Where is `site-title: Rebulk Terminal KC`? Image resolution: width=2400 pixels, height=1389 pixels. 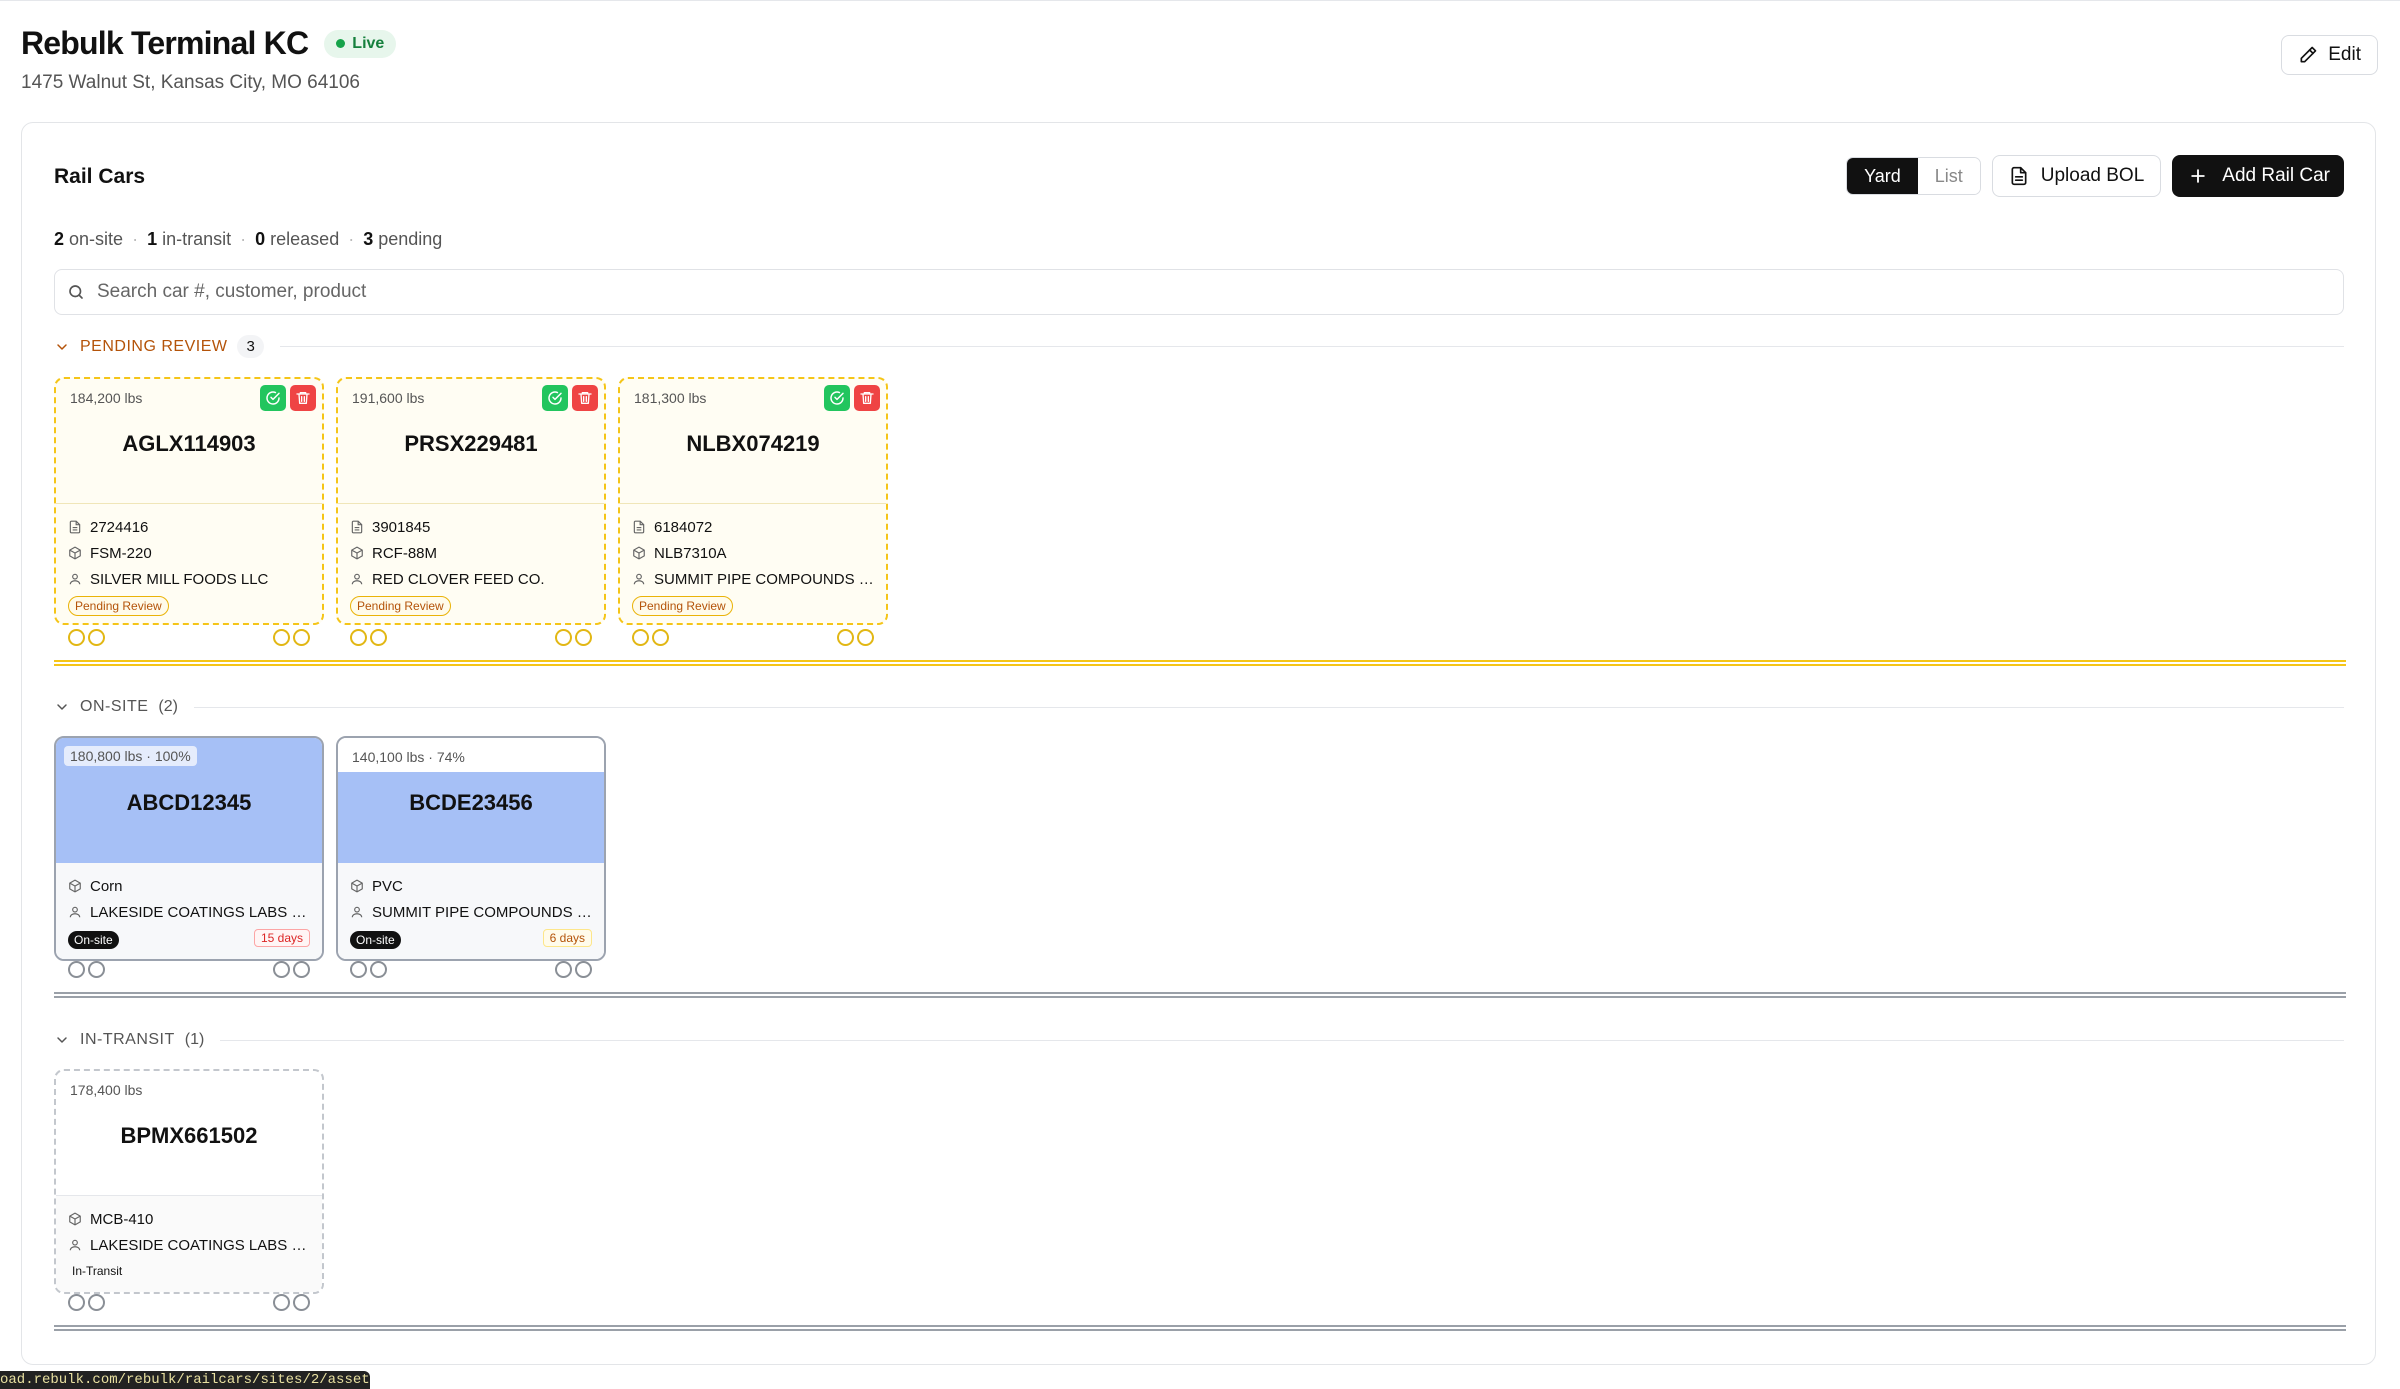
site-title: Rebulk Terminal KC is located at coordinates (165, 43).